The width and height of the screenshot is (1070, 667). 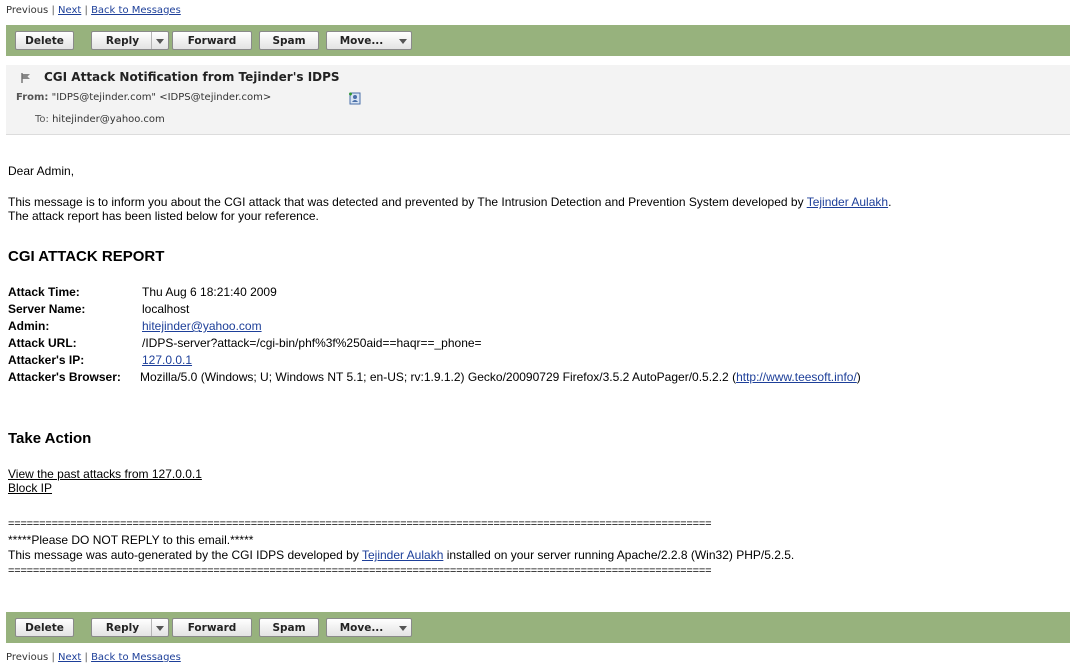 I want to click on report-heading: CGI ATTACK REPORT, so click(x=86, y=256).